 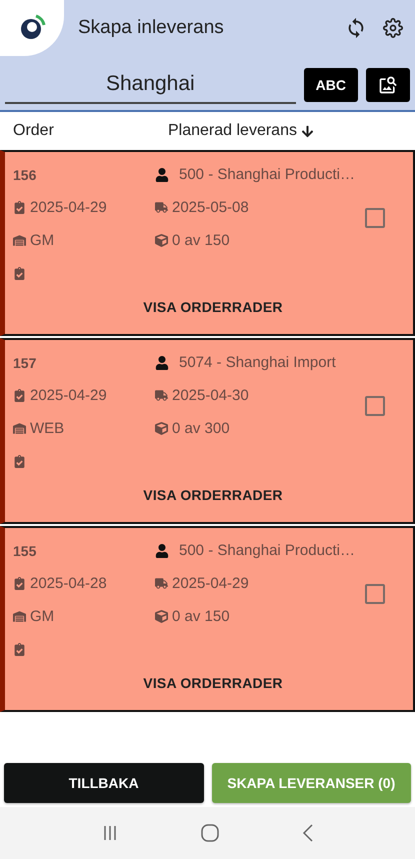 What do you see at coordinates (308, 833) in the screenshot?
I see `back-icon` at bounding box center [308, 833].